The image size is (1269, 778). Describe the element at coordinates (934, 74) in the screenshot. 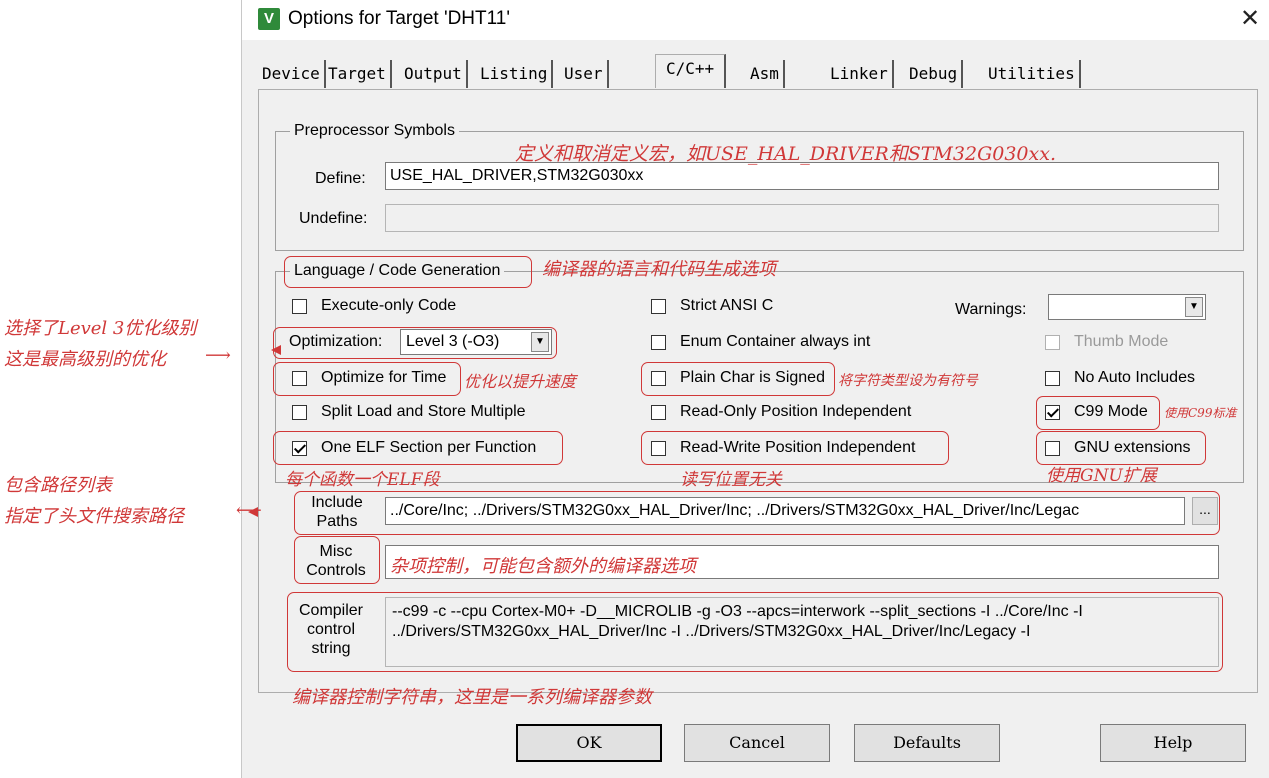

I see `tab-debug: Debug` at that location.